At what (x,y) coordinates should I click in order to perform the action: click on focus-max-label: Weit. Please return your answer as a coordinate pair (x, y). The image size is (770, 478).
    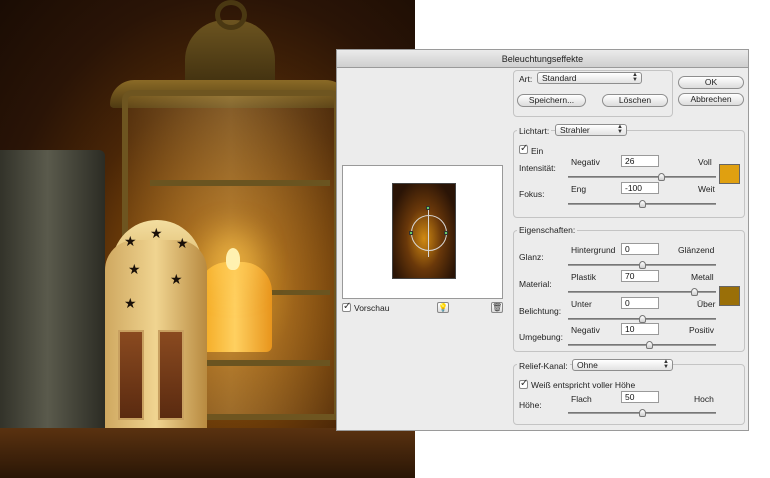
    Looking at the image, I should click on (706, 189).